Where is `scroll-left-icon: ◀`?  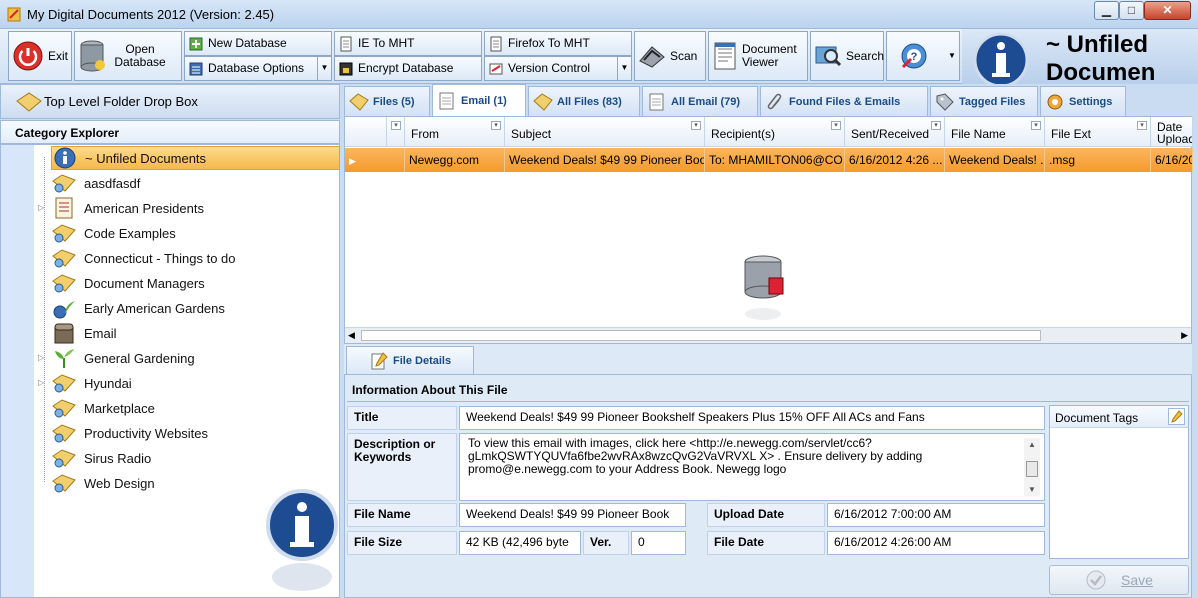
scroll-left-icon: ◀ is located at coordinates (351, 335).